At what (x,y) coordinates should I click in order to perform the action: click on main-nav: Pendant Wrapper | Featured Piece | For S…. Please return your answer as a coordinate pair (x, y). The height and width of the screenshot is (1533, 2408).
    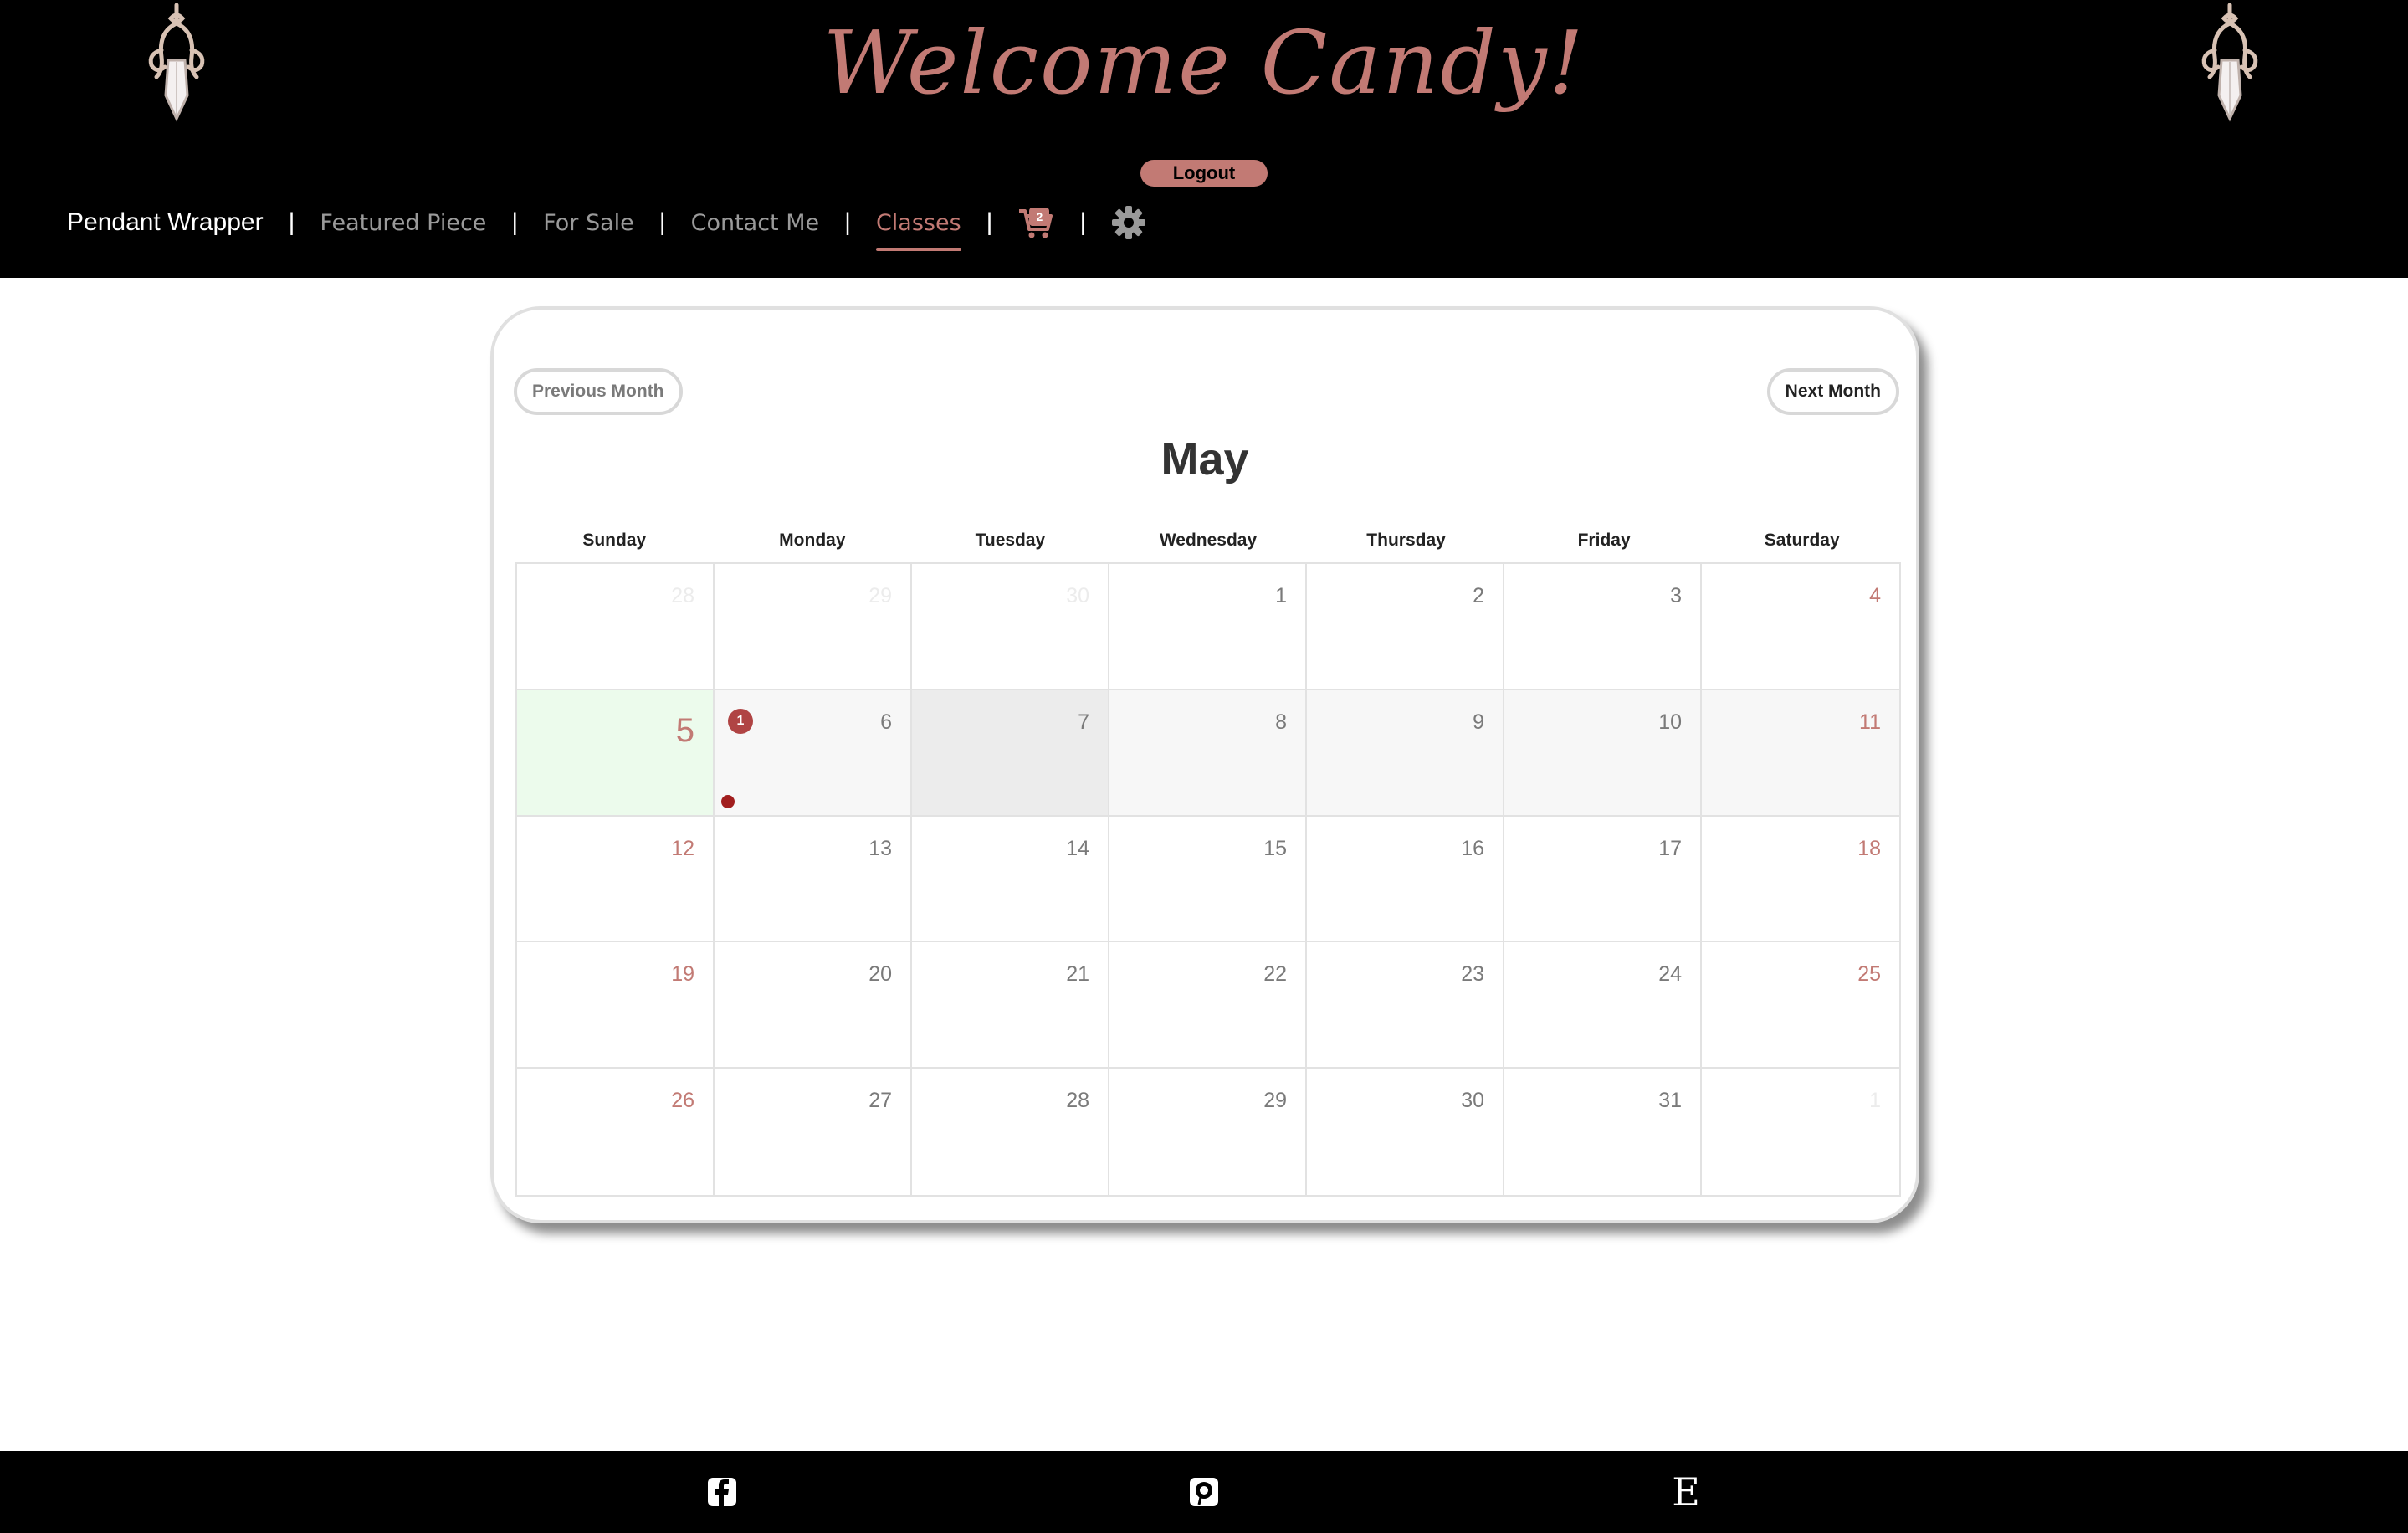
    Looking at the image, I should click on (606, 222).